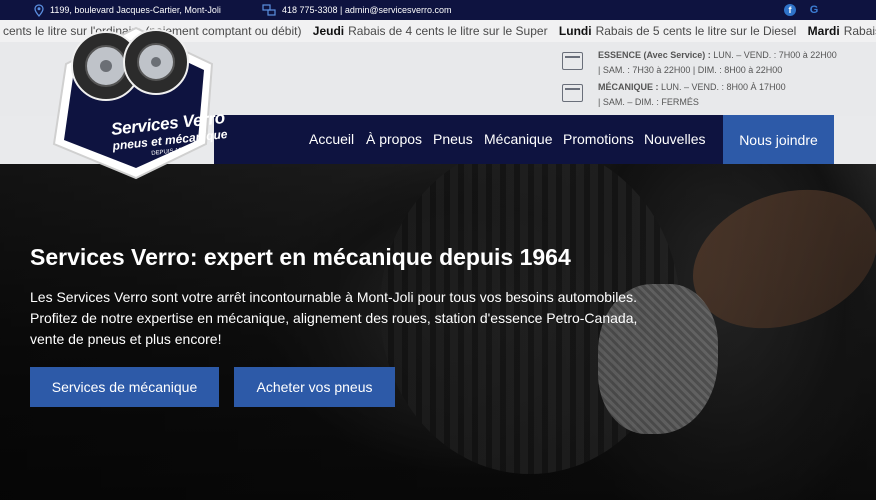 This screenshot has width=876, height=500. I want to click on ticker-text: Rabais de, so click(859, 31).